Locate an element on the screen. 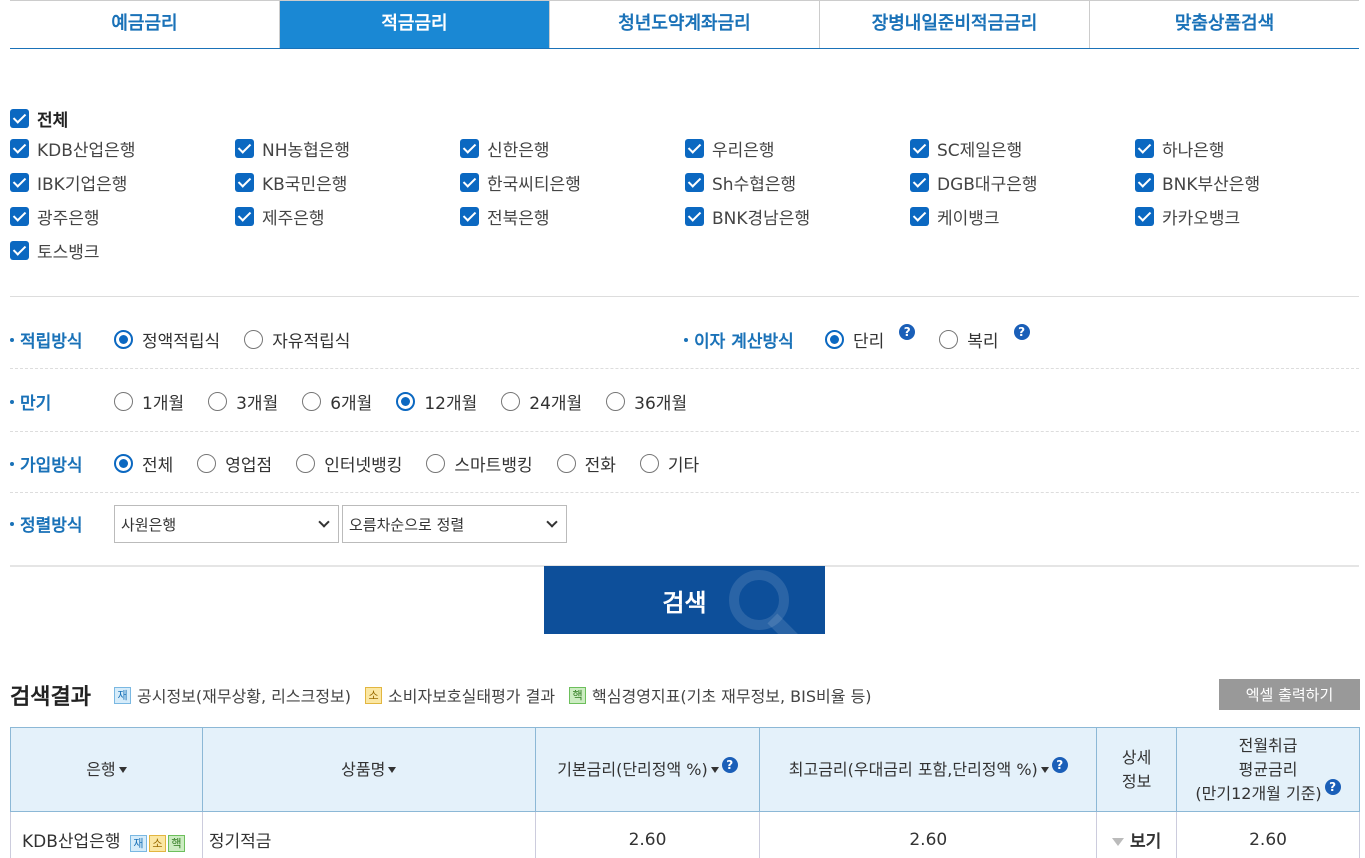 The width and height of the screenshot is (1365, 858). key-indicators-badge-icon: 핵 is located at coordinates (176, 843).